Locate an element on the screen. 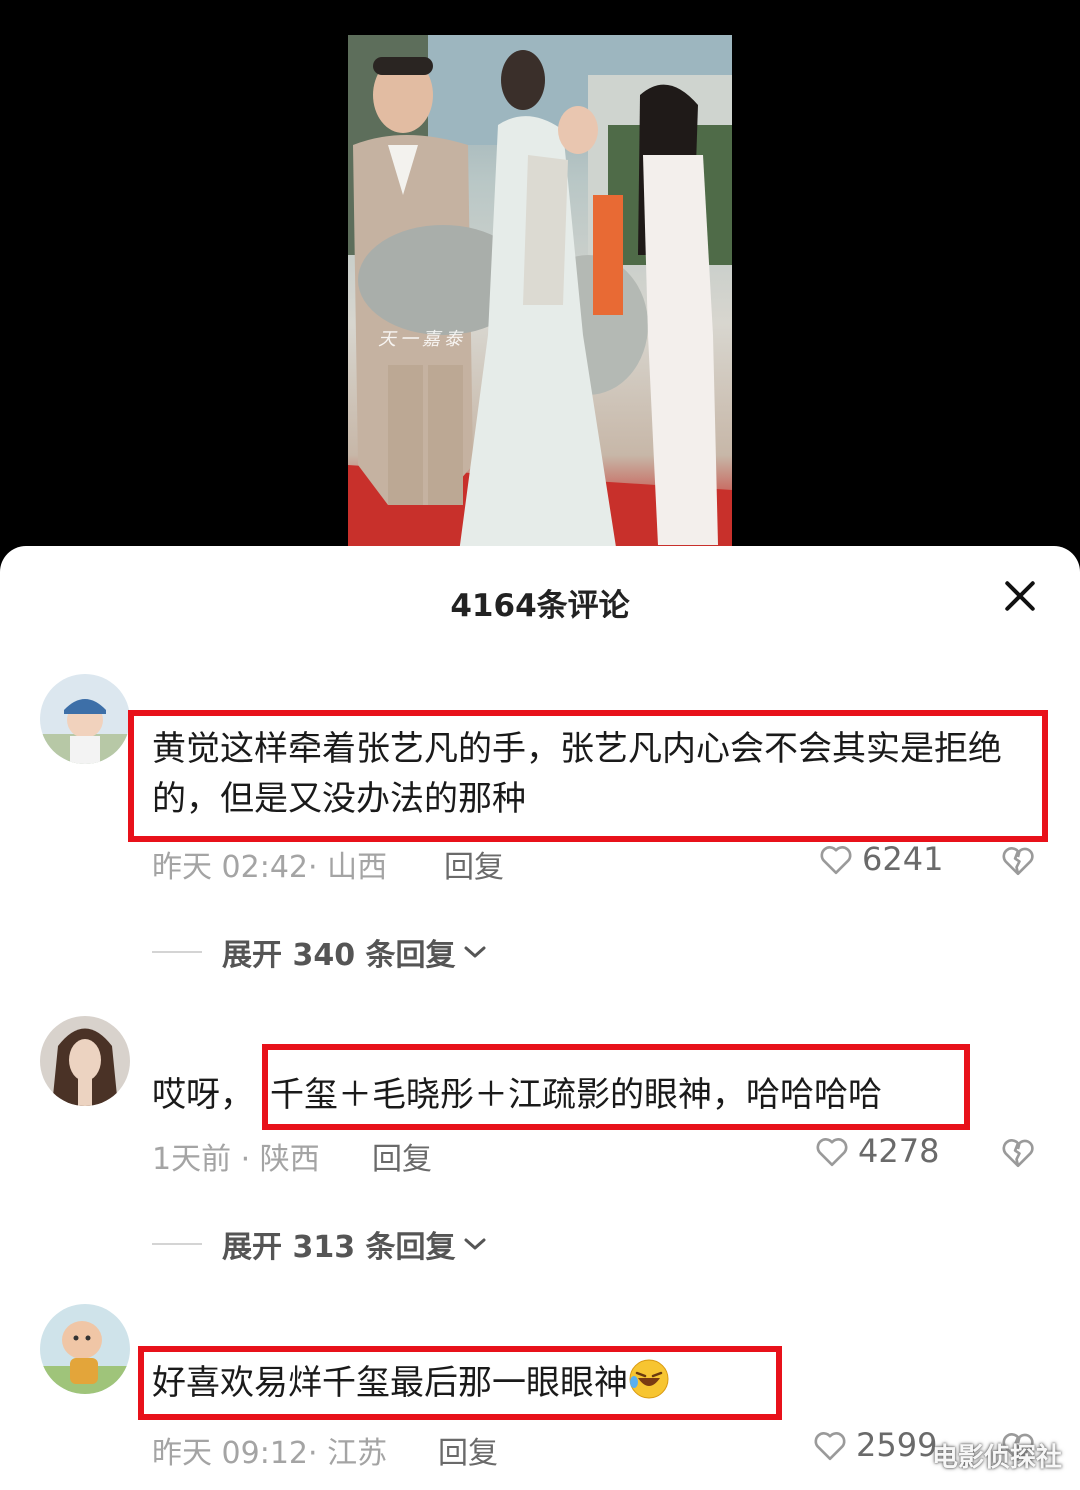  like-button: 4278 is located at coordinates (876, 1151).